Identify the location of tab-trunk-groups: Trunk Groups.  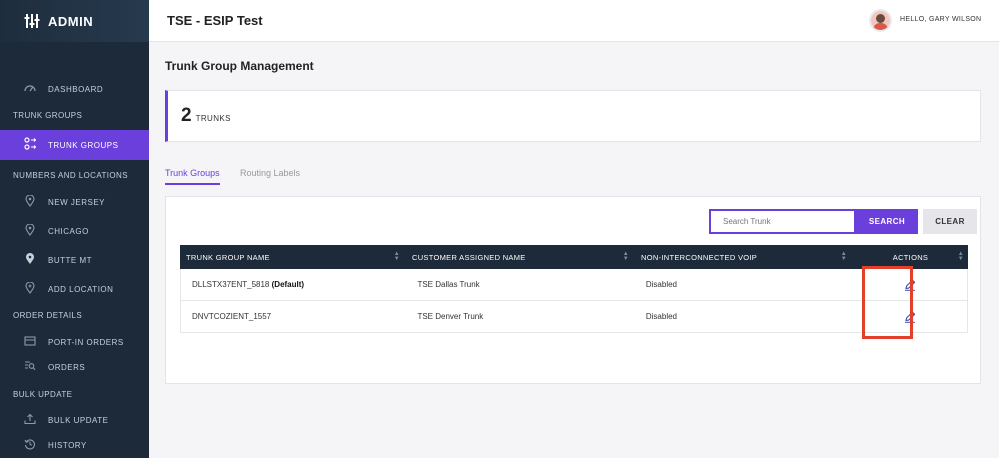
(192, 176).